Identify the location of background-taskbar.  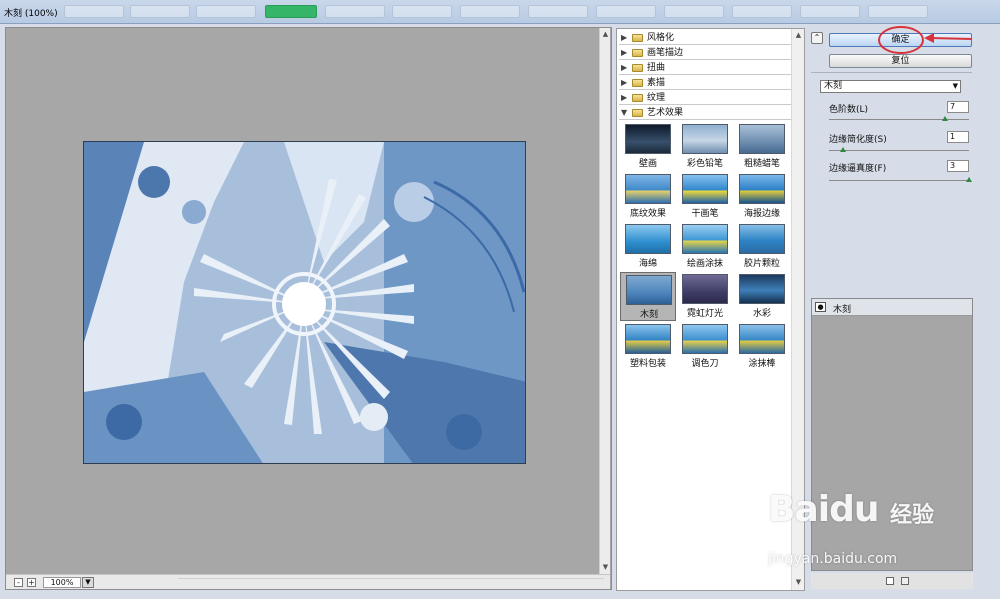
(510, 12).